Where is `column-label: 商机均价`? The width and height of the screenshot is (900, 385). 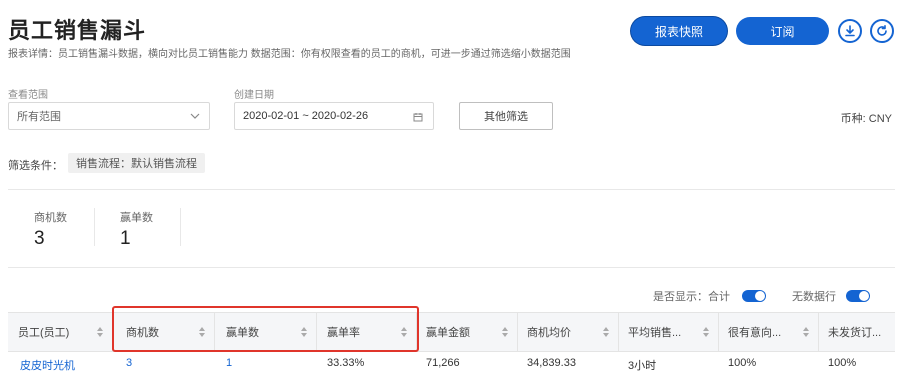 column-label: 商机均价 is located at coordinates (549, 333).